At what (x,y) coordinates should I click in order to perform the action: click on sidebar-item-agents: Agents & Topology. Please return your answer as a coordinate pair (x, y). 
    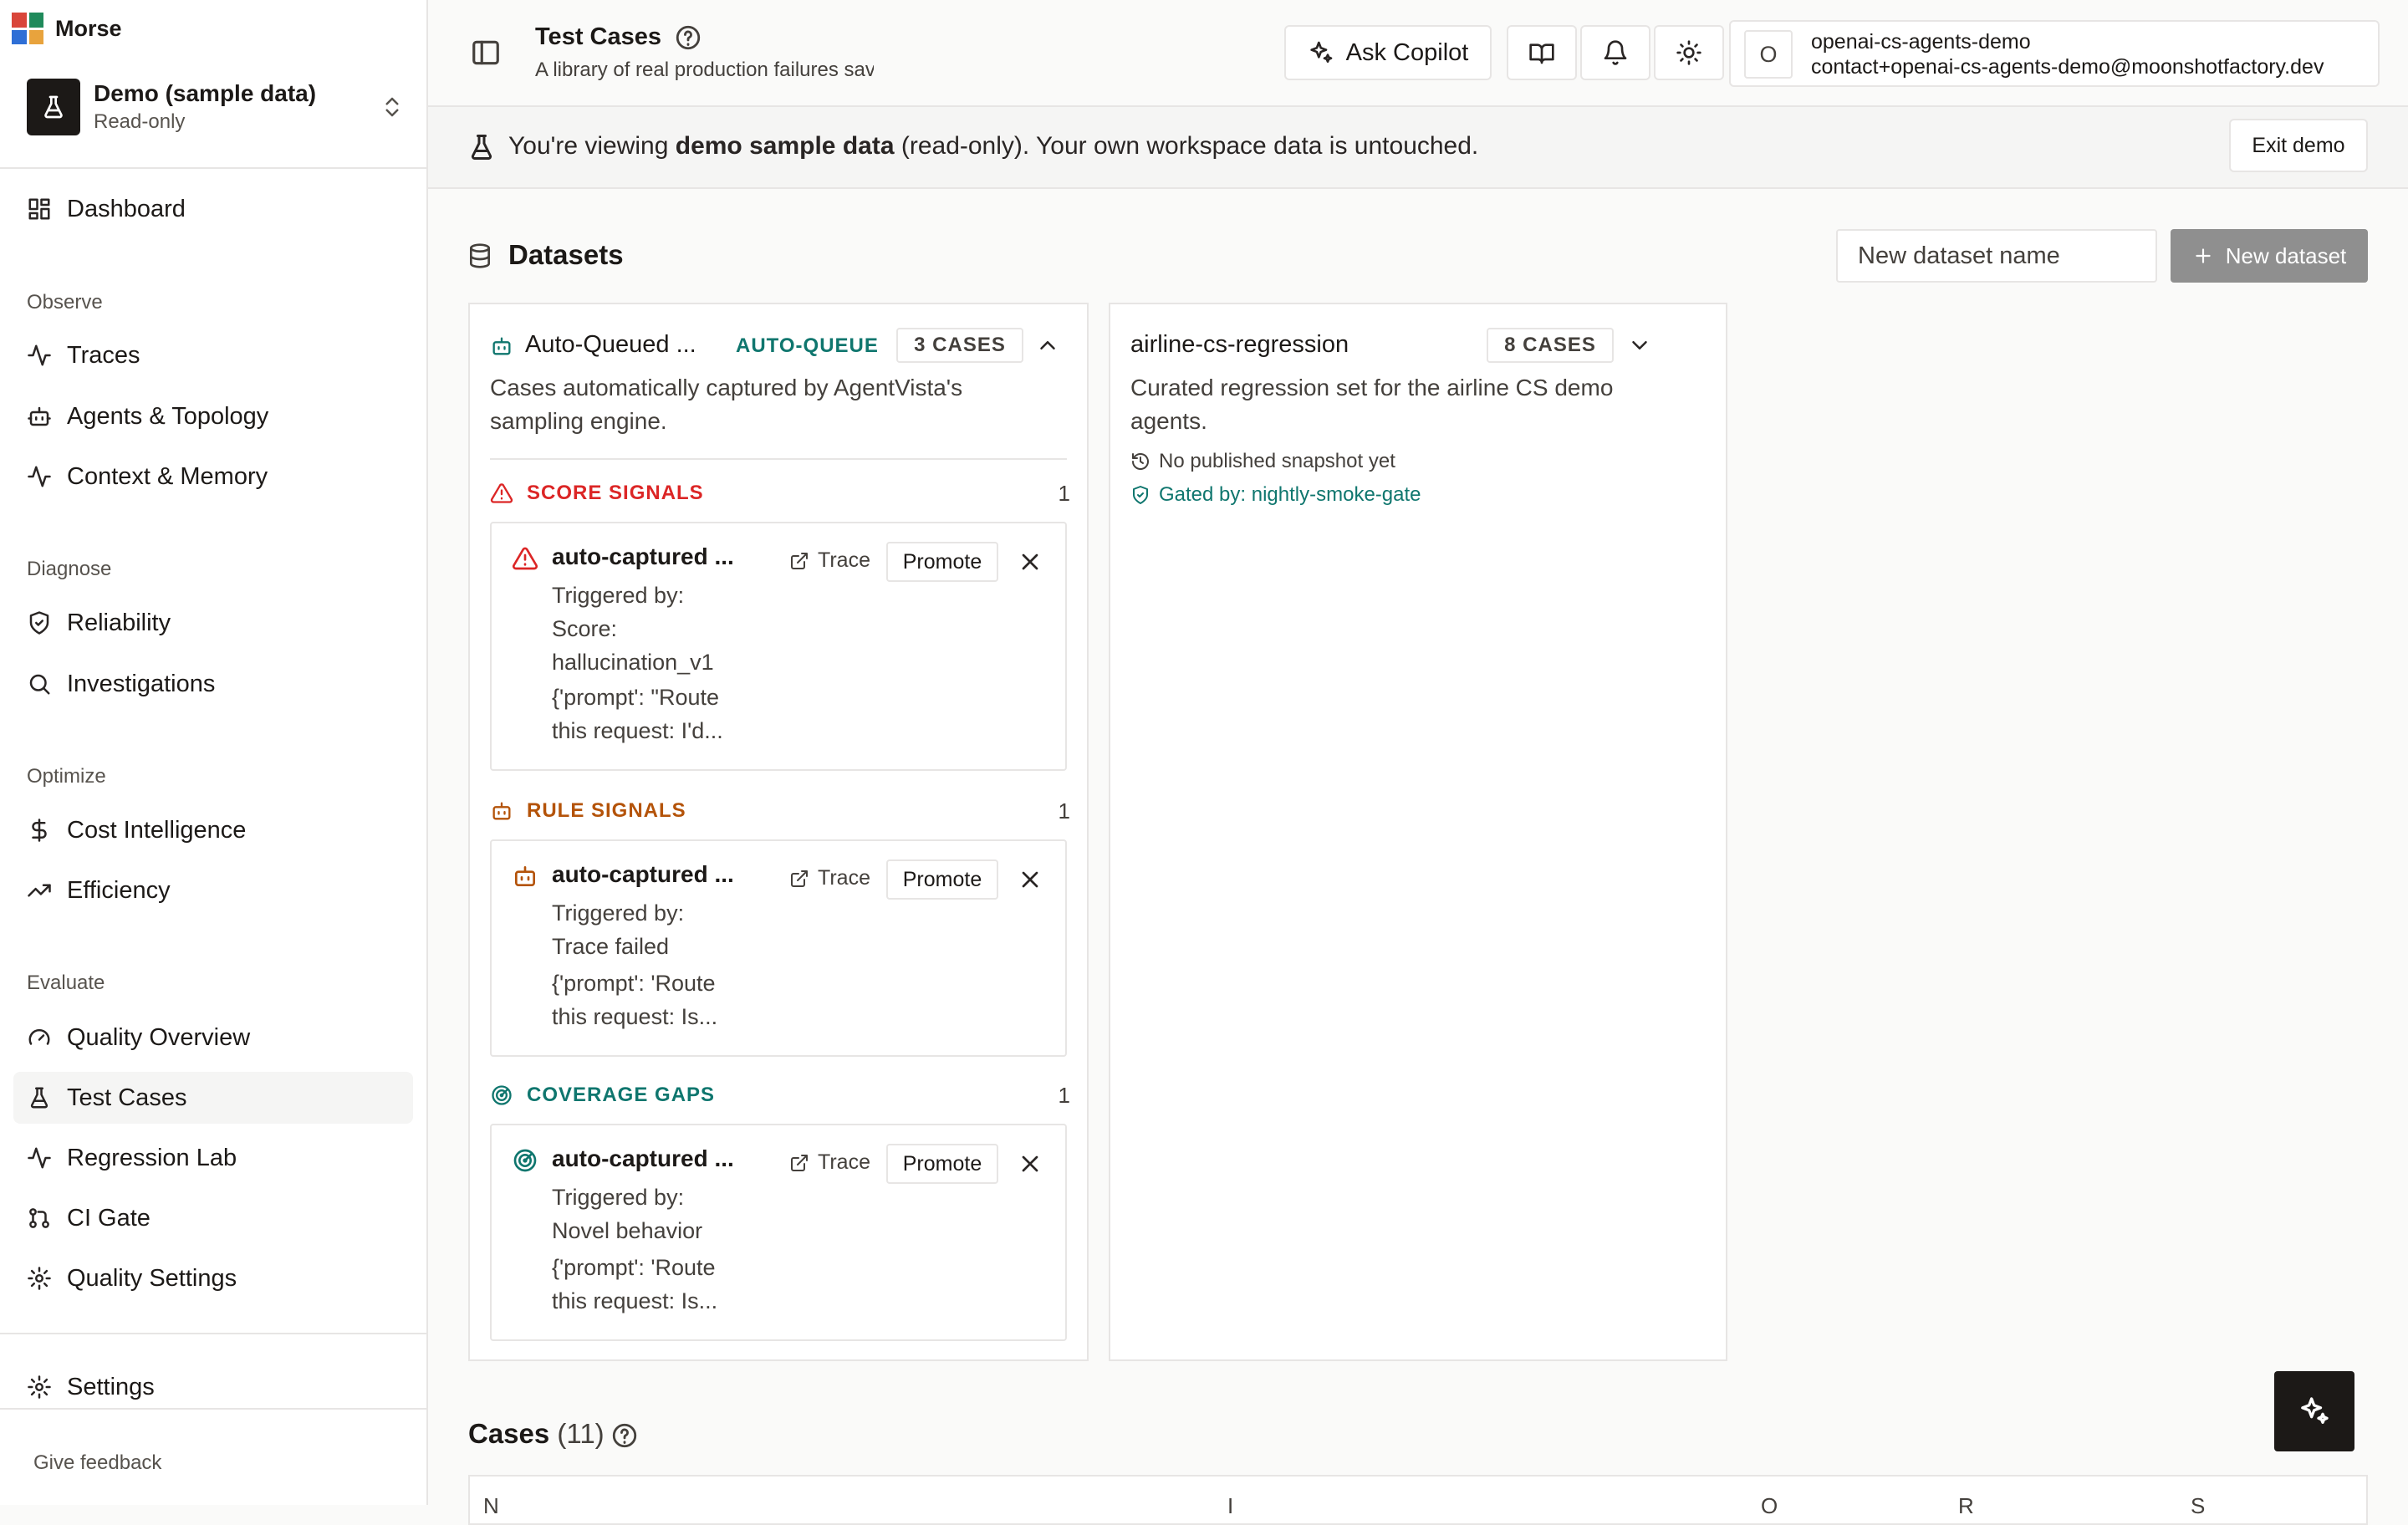
    Looking at the image, I should click on (213, 416).